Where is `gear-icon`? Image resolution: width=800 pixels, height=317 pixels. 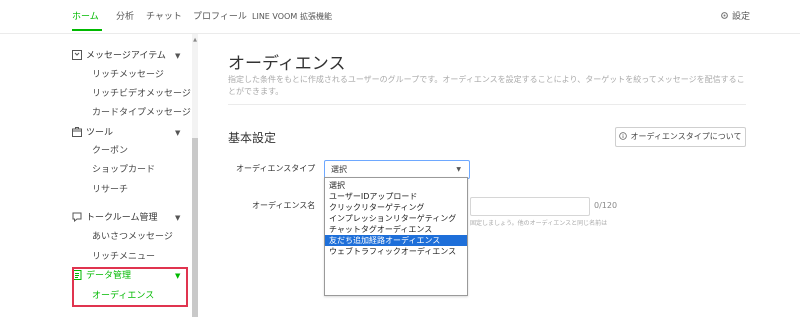
gear-icon is located at coordinates (724, 15).